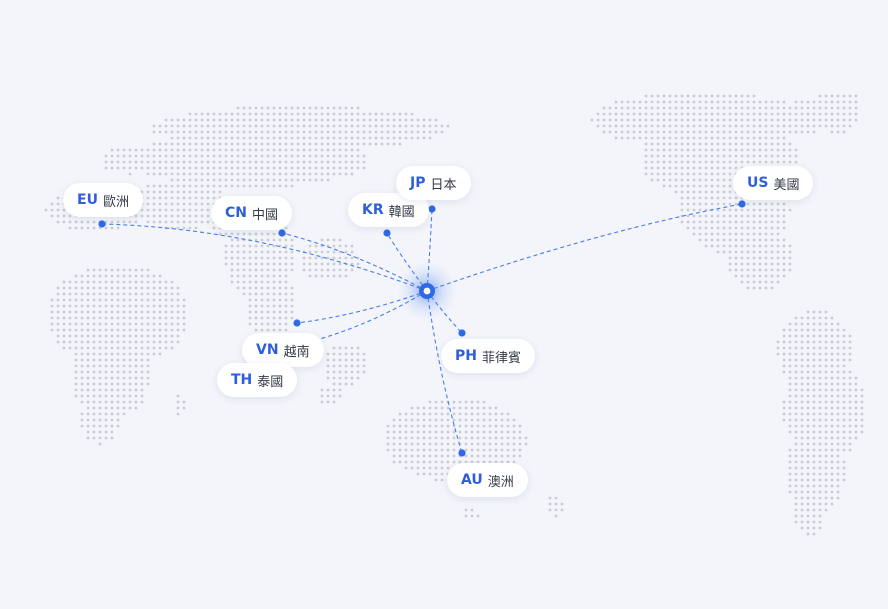  What do you see at coordinates (742, 204) in the screenshot?
I see `destination-point-us` at bounding box center [742, 204].